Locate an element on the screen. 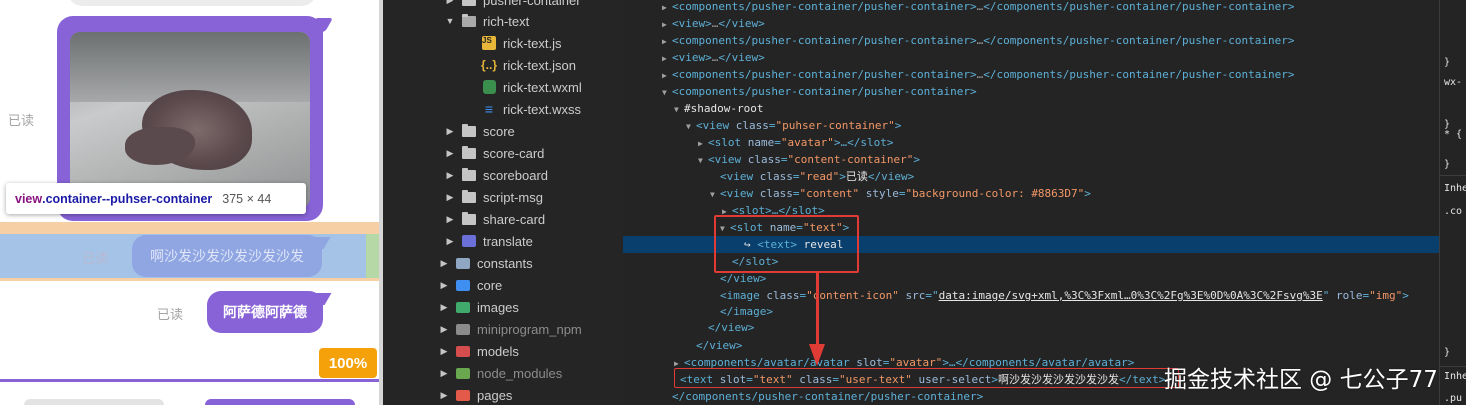 Image resolution: width=1466 pixels, height=405 pixels. json-file-icon: {..} is located at coordinates (489, 65).